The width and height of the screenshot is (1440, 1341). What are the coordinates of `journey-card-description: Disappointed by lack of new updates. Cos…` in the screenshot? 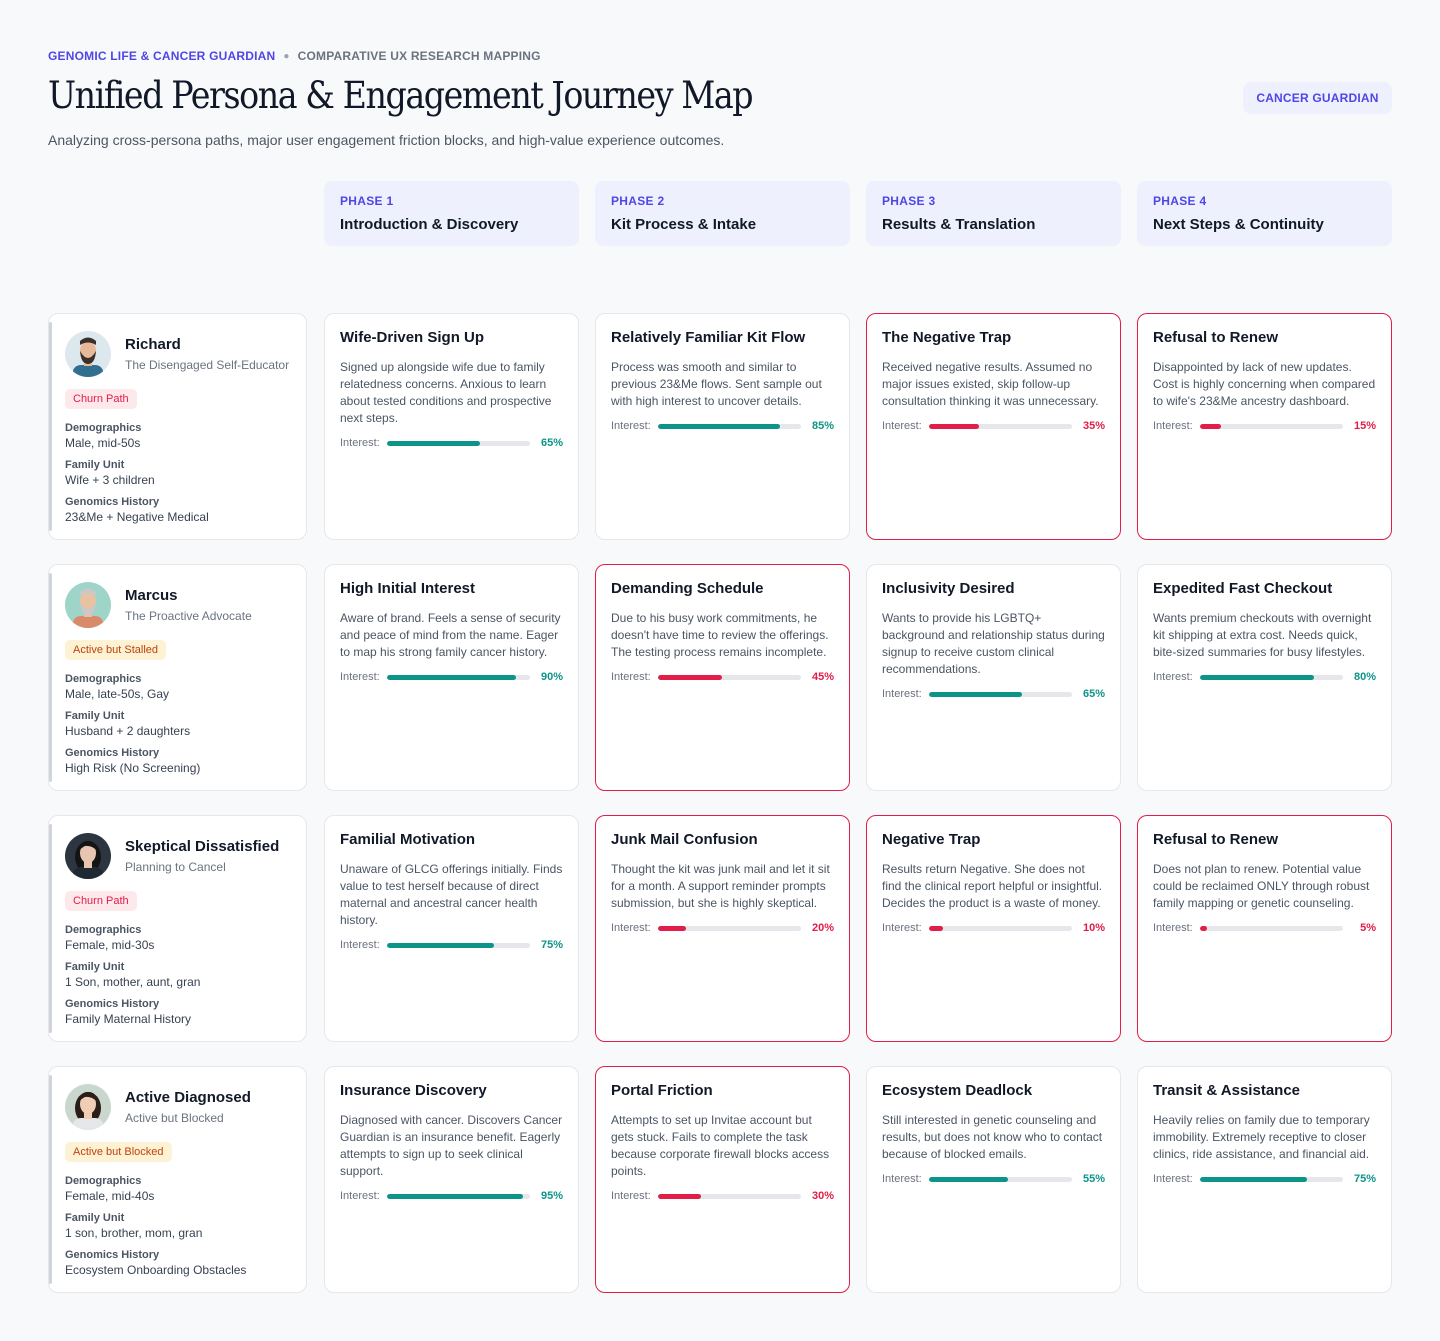 It's located at (1264, 384).